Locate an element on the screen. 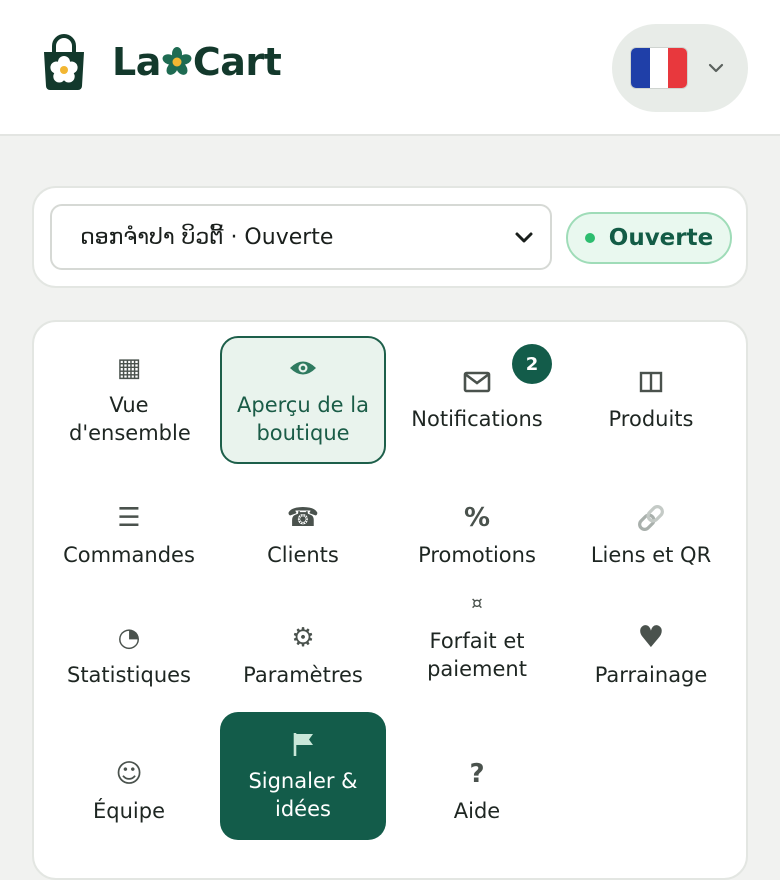 This screenshot has height=880, width=780. logo: La Cart is located at coordinates (160, 62).